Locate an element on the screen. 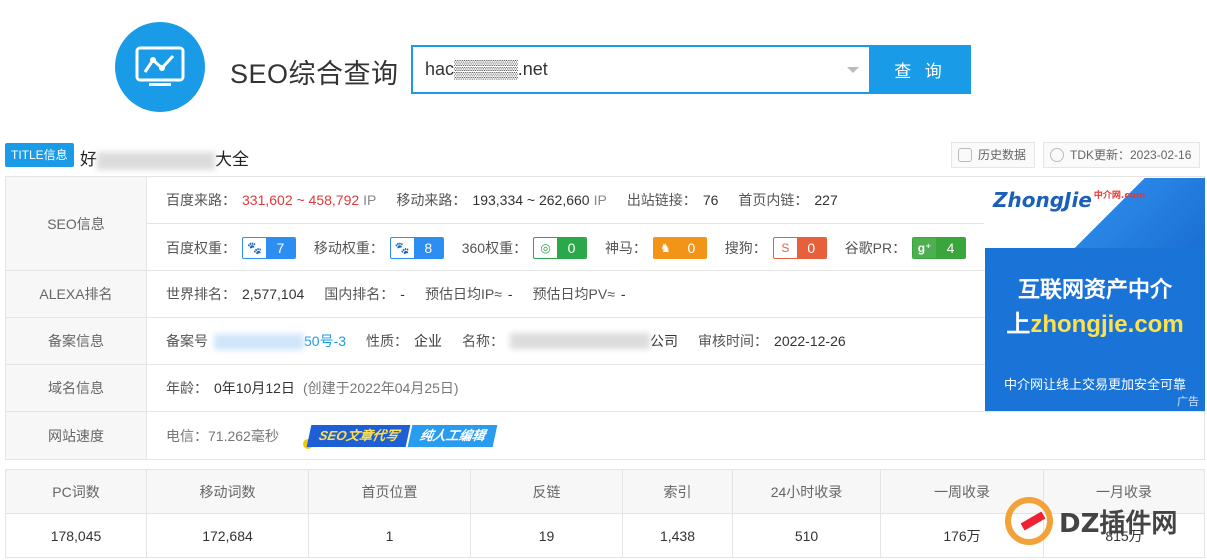 Image resolution: width=1207 pixels, height=560 pixels. mobile-traffic-value: 193,334 ~ 262,660 is located at coordinates (530, 200).